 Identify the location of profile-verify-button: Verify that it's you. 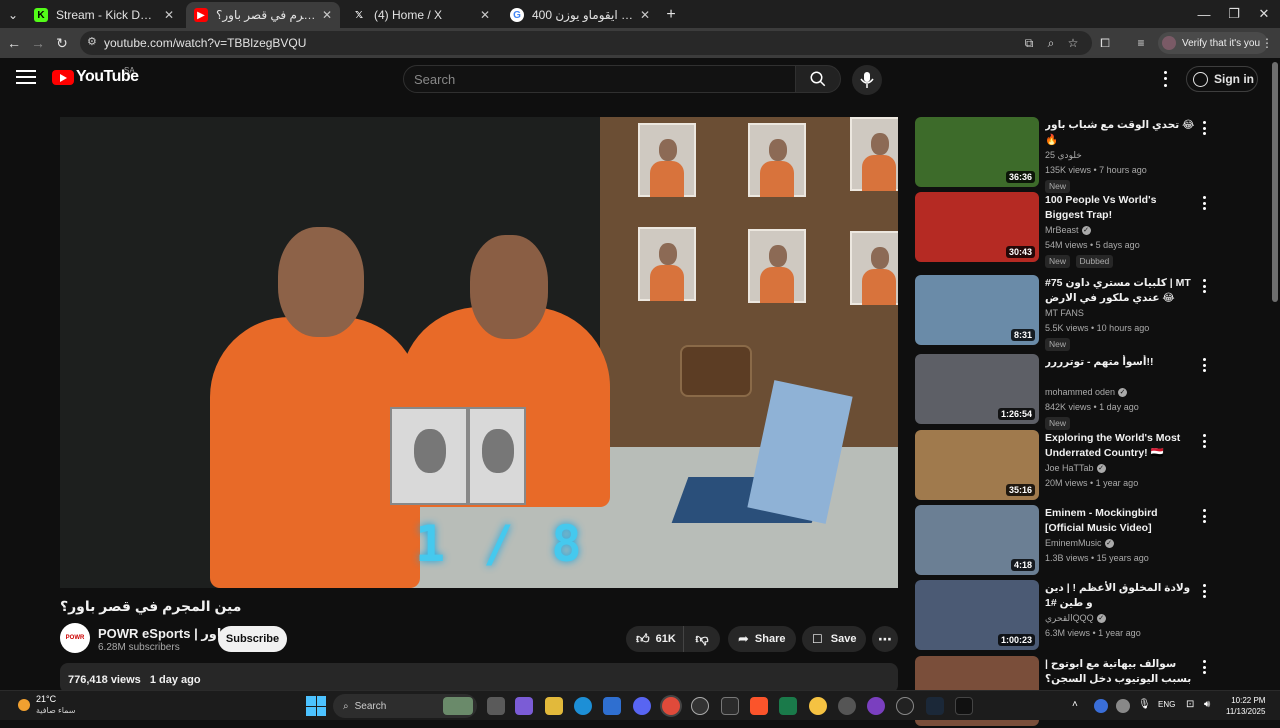
(1213, 43).